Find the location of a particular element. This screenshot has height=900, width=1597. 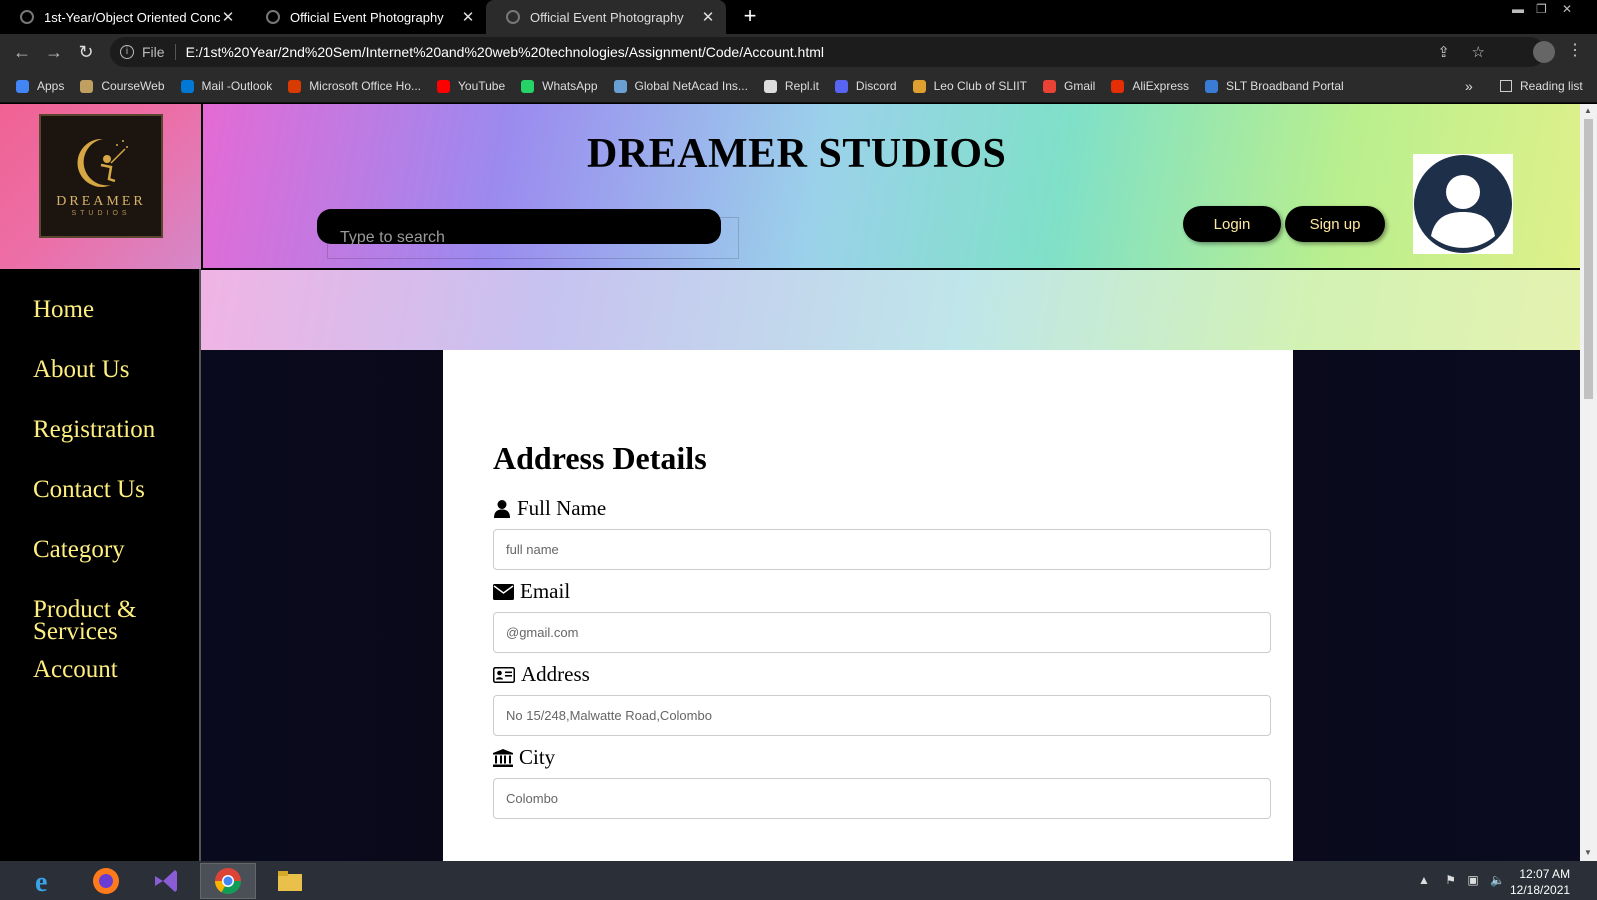

bookmark-label: Gmail is located at coordinates (1080, 86).